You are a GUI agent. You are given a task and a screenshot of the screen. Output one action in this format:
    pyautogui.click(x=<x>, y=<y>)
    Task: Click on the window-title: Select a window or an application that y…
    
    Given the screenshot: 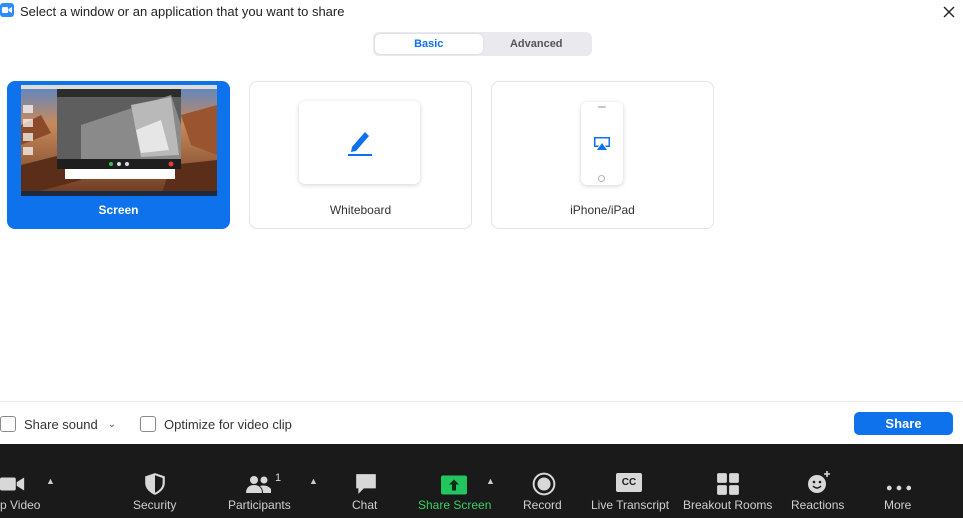 What is the action you would take?
    pyautogui.click(x=182, y=11)
    